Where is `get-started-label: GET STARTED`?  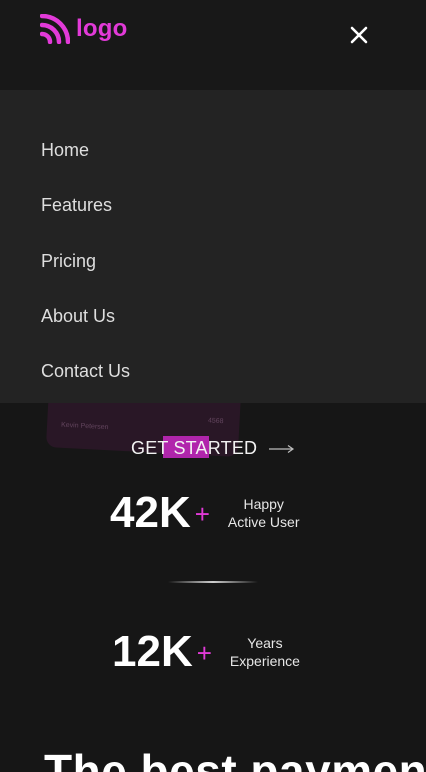 get-started-label: GET STARTED is located at coordinates (194, 448).